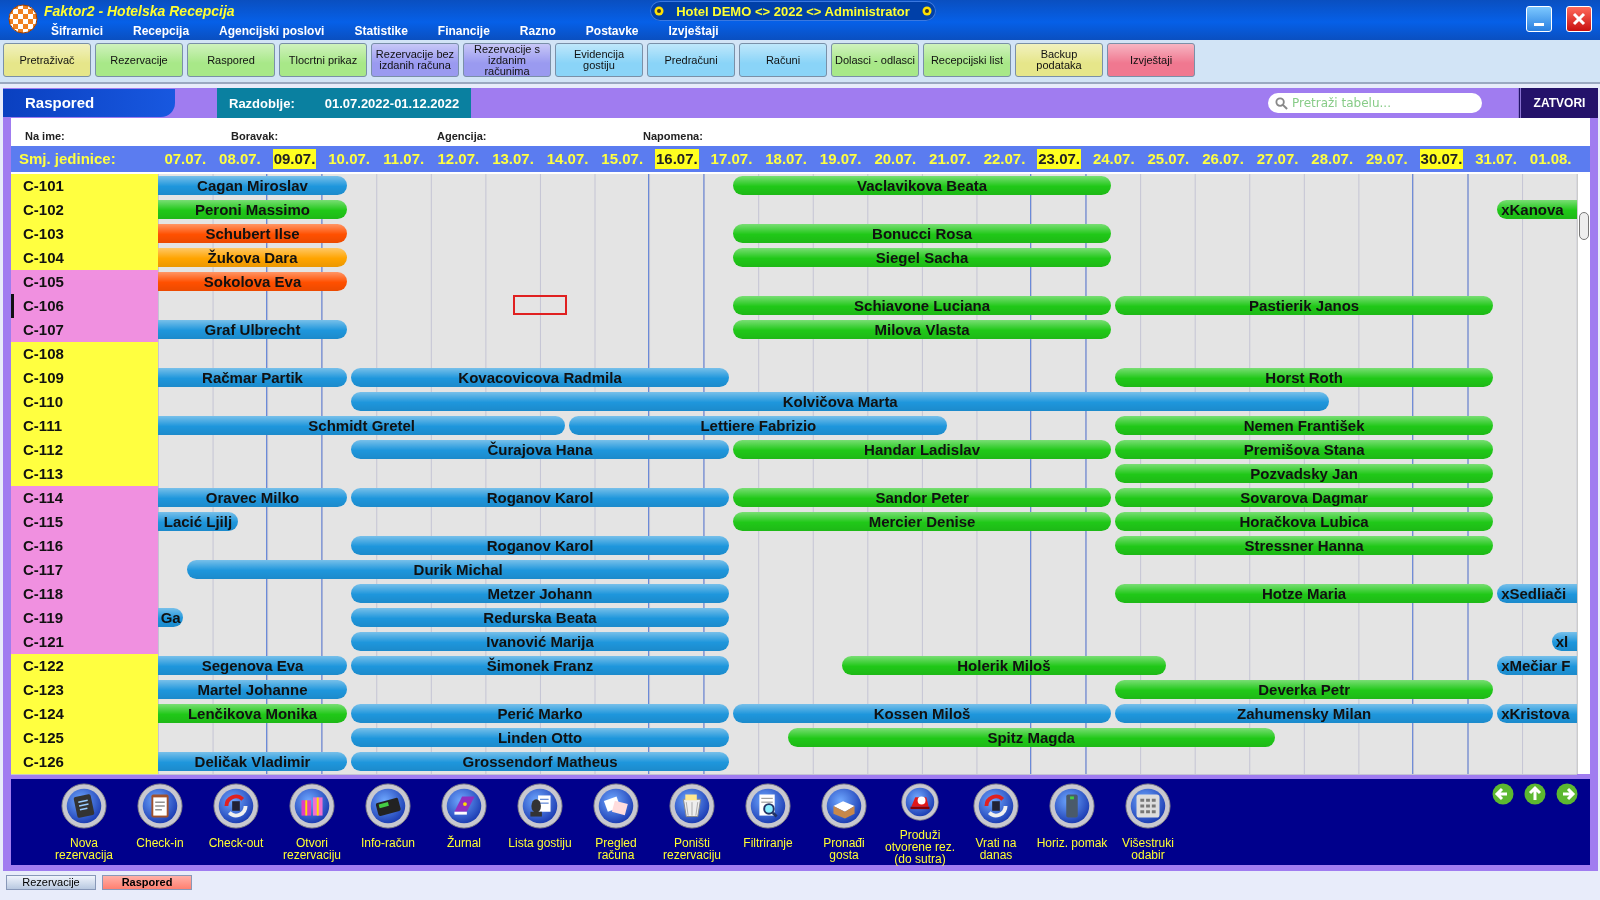 Image resolution: width=1600 pixels, height=900 pixels. I want to click on toolbar-button: Rezervacije, so click(139, 60).